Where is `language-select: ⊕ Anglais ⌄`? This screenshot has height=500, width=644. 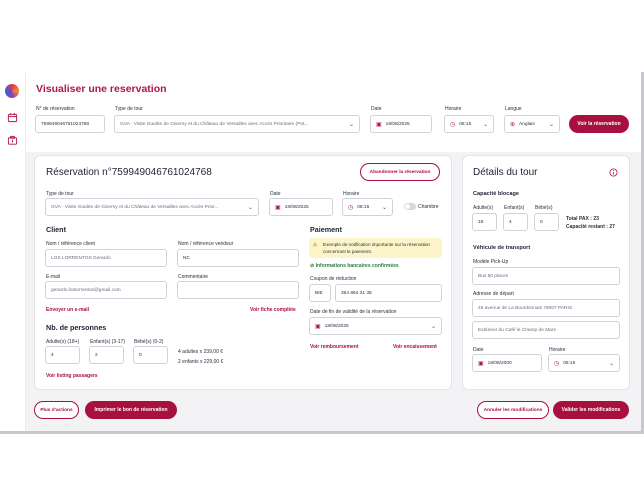
language-select: ⊕ Anglais ⌄ is located at coordinates (532, 124).